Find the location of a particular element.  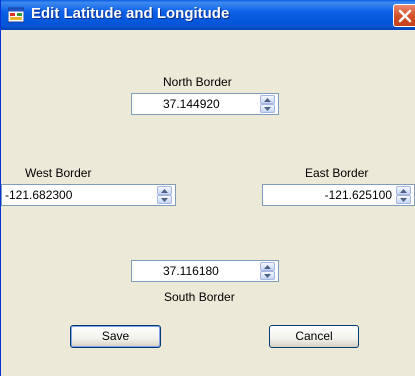

north-spin-up-button is located at coordinates (267, 99).